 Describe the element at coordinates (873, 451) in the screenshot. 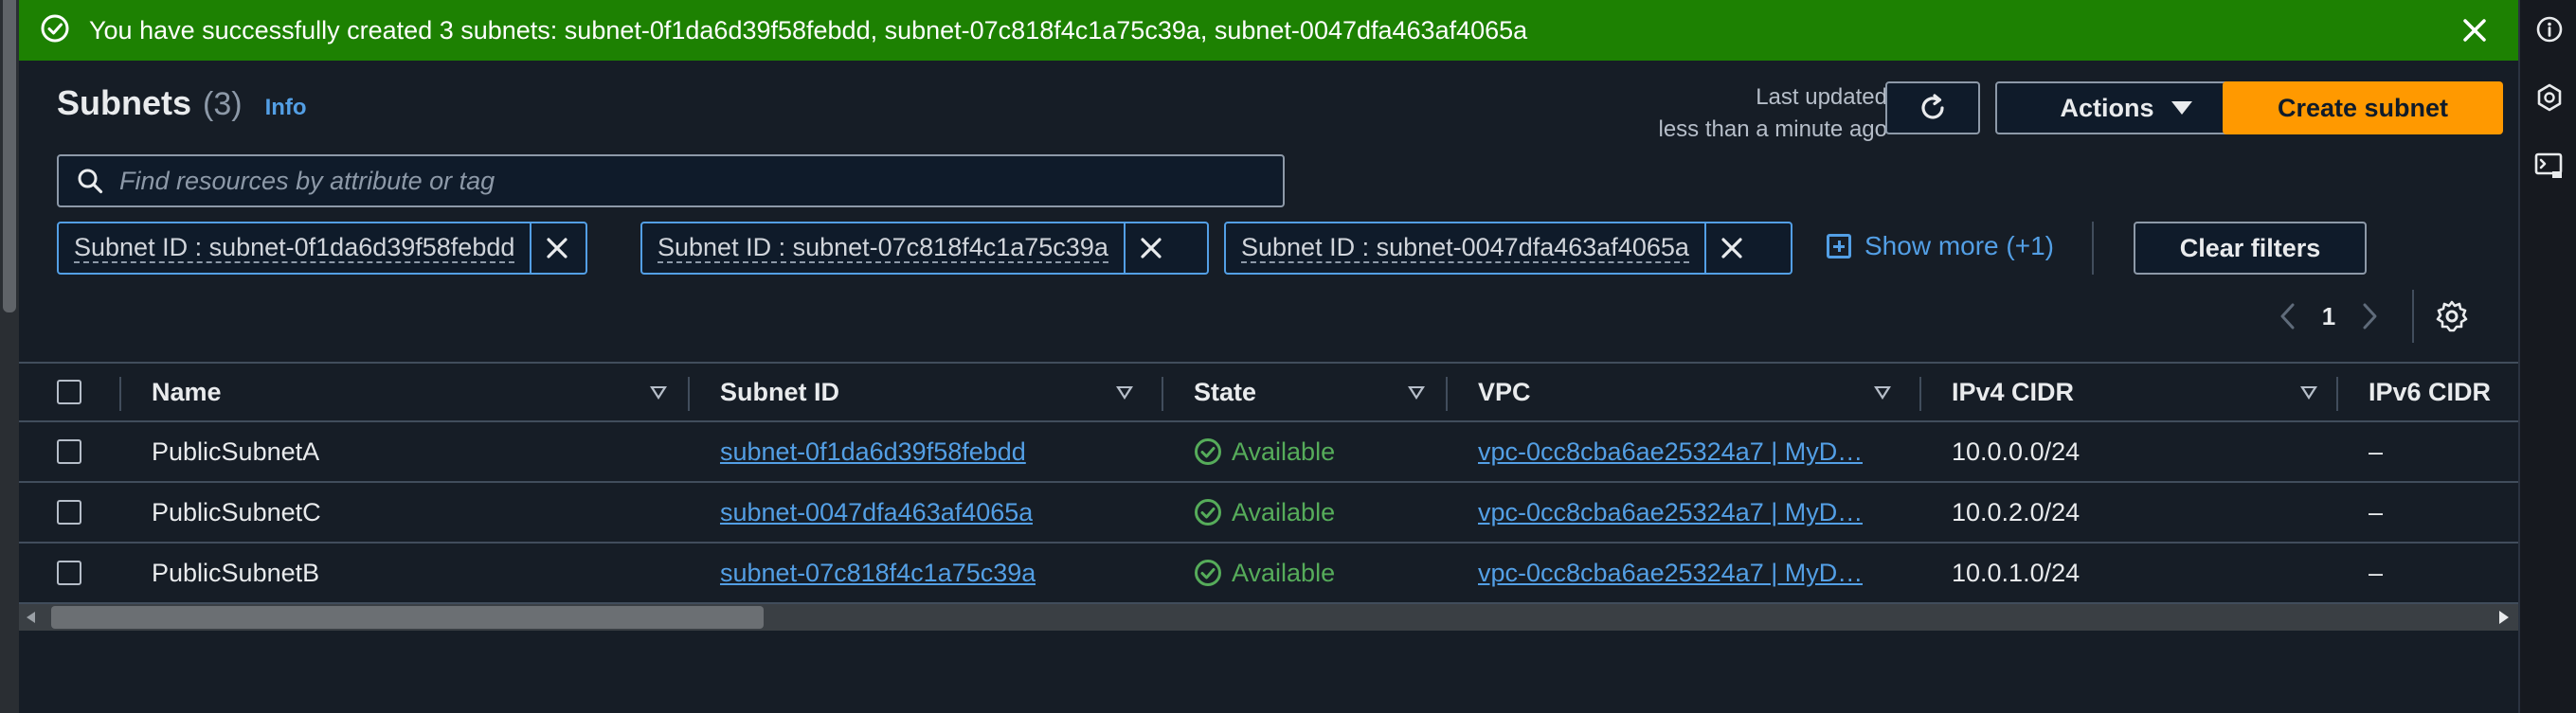

I see `subnet-id-link: subnet-0f1da6d39f58febdd` at that location.